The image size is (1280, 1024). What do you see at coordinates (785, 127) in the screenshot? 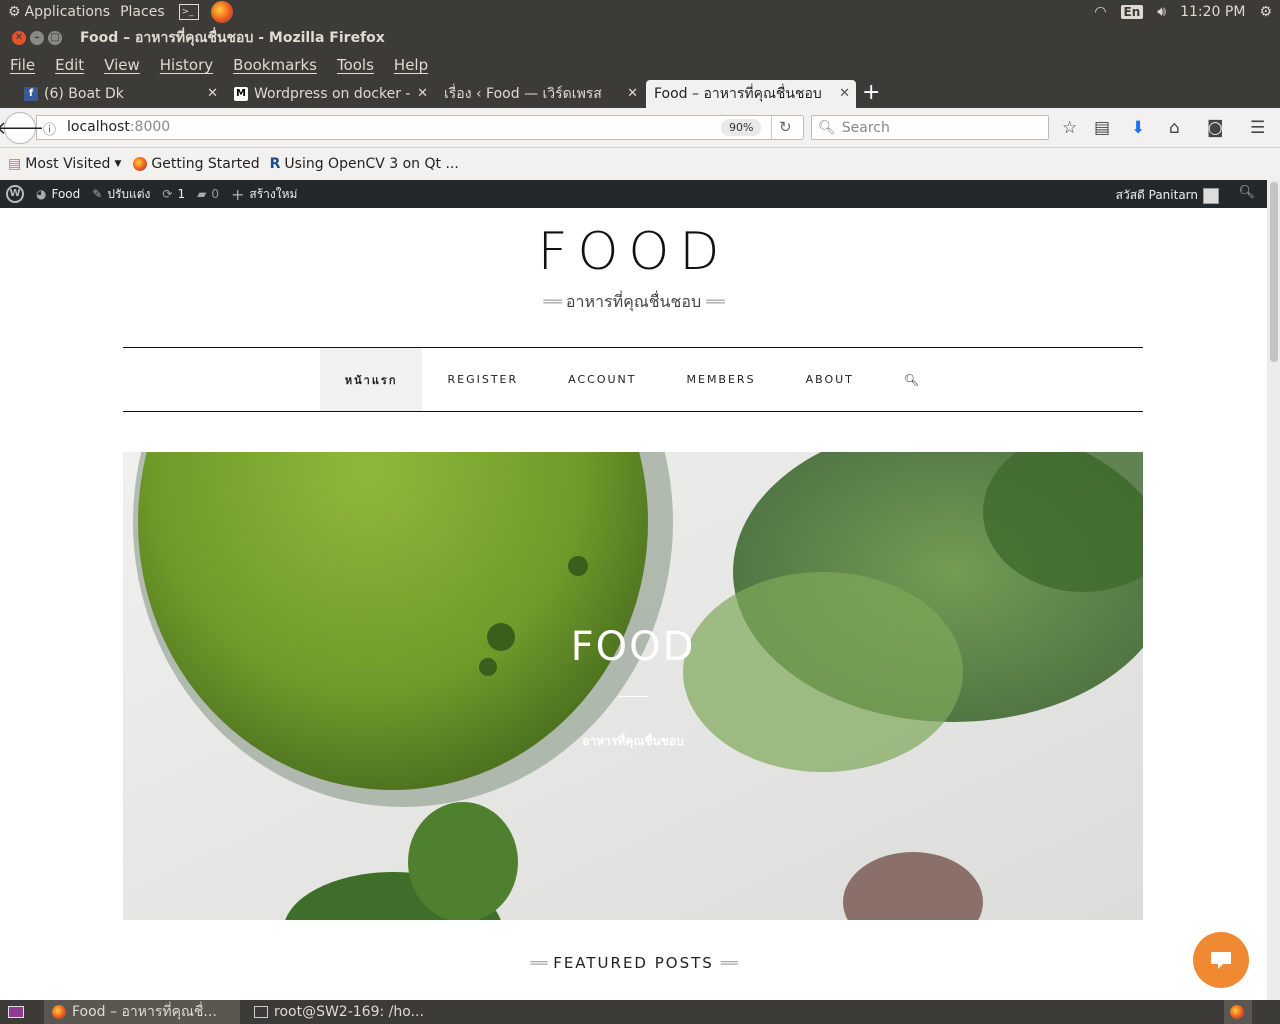
I see `reload-icon: ↻` at bounding box center [785, 127].